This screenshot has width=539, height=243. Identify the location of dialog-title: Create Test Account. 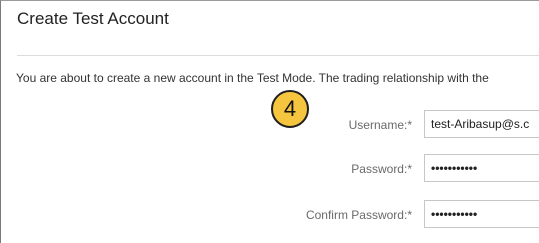
(93, 18).